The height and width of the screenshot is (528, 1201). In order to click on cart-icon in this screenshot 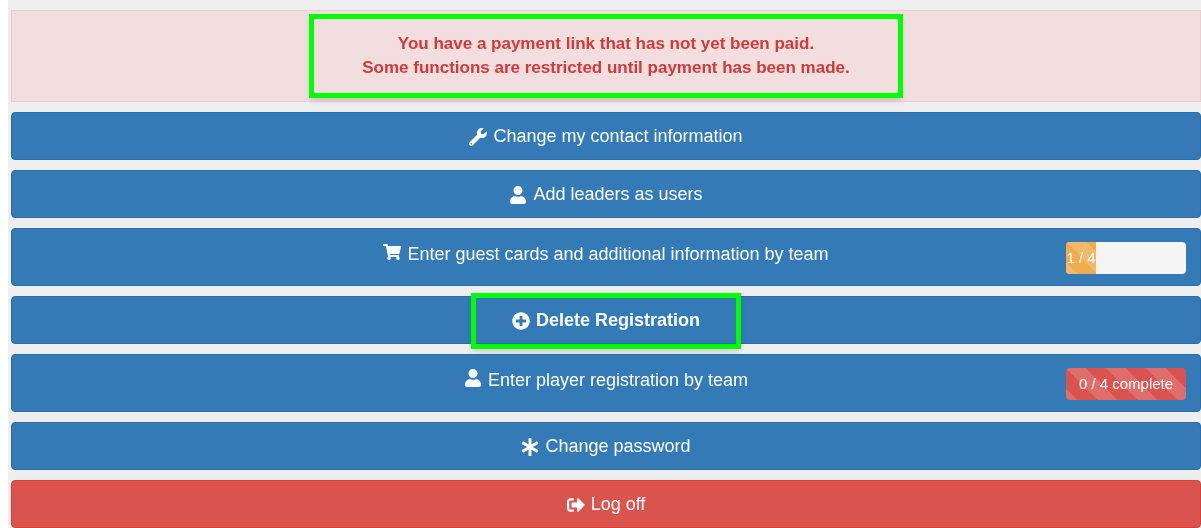, I will do `click(392, 252)`.